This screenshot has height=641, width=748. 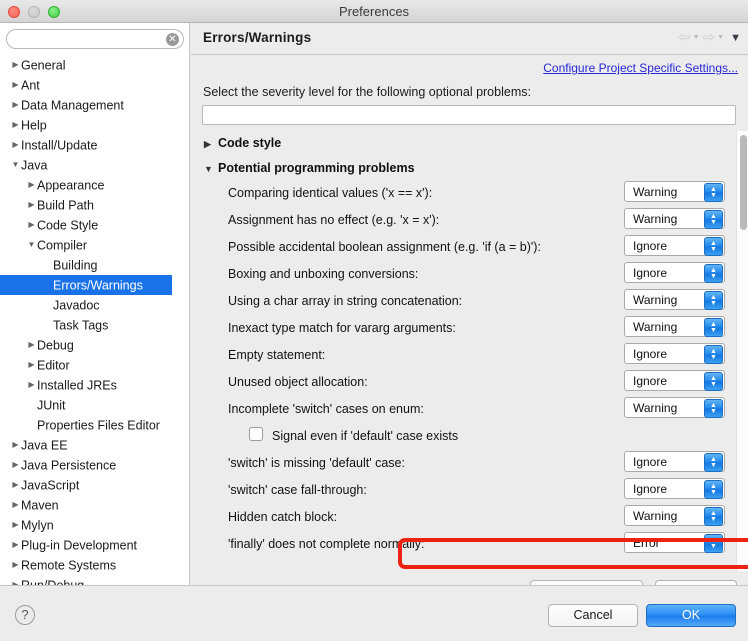 What do you see at coordinates (93, 85) in the screenshot?
I see `sidebar-item-ant: ▶ Ant` at bounding box center [93, 85].